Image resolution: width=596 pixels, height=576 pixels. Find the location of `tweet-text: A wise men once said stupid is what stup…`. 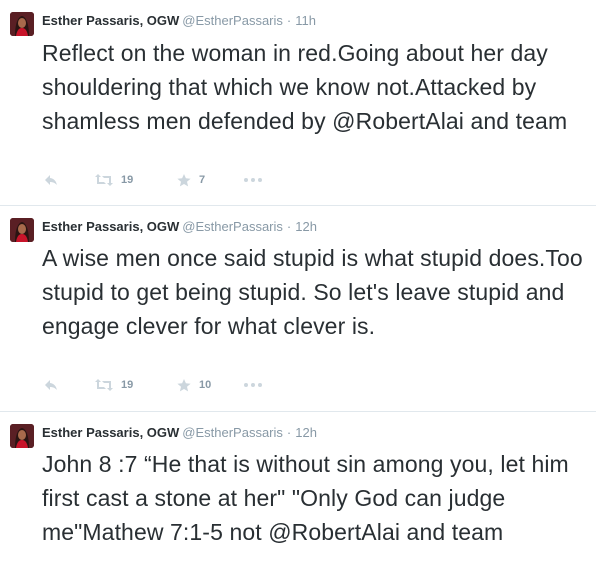

tweet-text: A wise men once said stupid is what stup… is located at coordinates (312, 292).